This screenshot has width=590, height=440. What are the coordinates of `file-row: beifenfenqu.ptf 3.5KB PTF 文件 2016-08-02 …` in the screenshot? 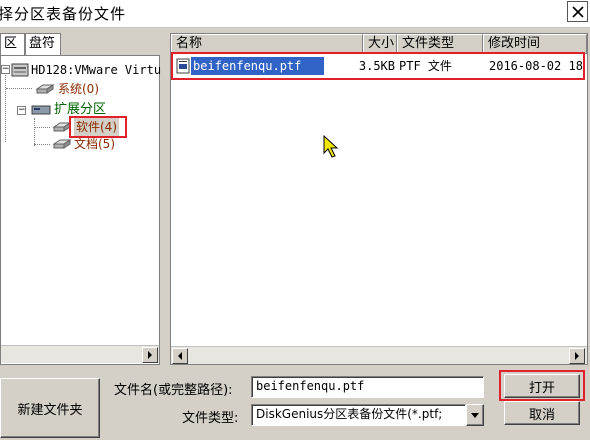 It's located at (378, 57).